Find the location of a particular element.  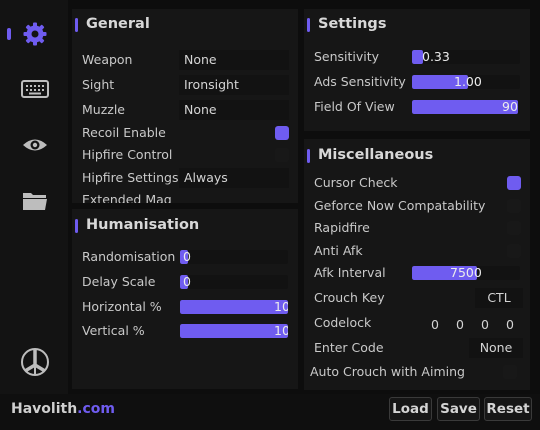

codelock-label: Codelock is located at coordinates (343, 322).